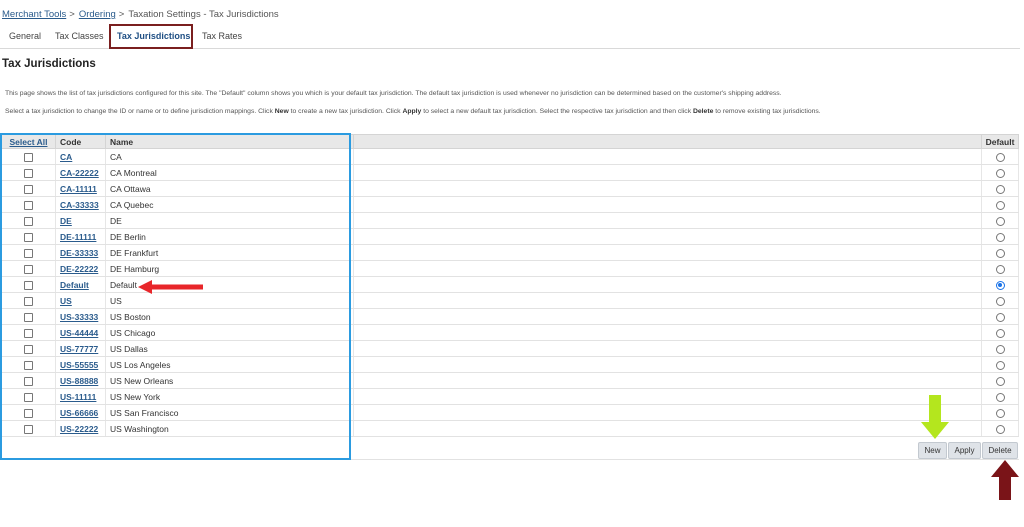  What do you see at coordinates (97, 14) in the screenshot?
I see `breadcrumb-ordering: Ordering` at bounding box center [97, 14].